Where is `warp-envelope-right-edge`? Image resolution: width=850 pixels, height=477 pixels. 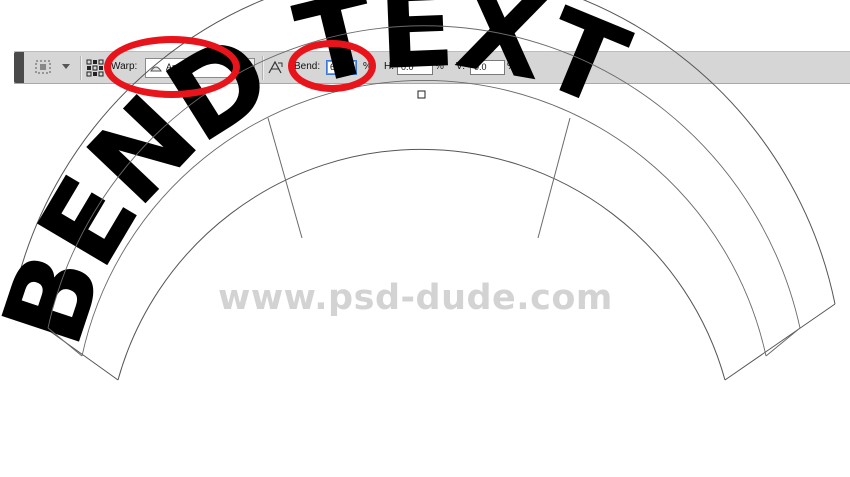 warp-envelope-right-edge is located at coordinates (780, 342).